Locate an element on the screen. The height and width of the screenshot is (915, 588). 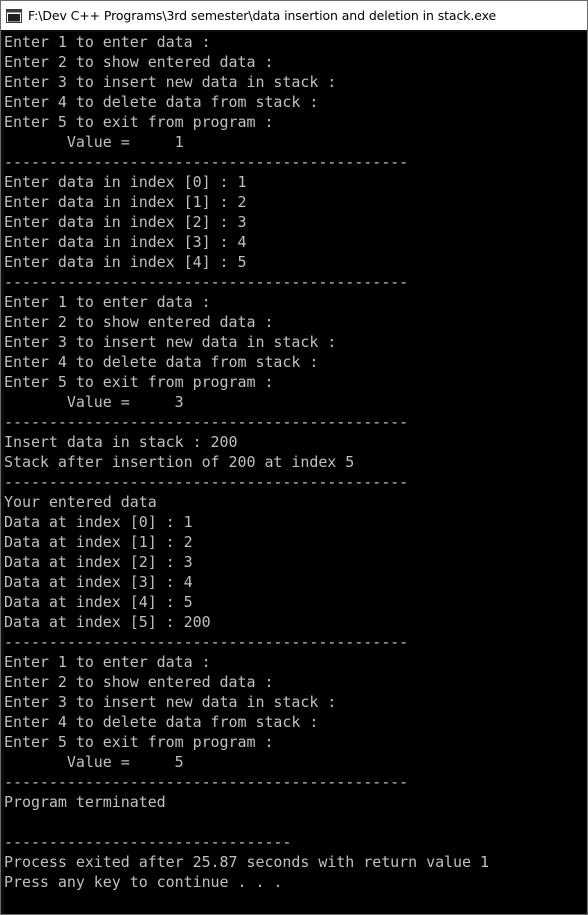
console-line: Stack after insertion of 200 at index 5 is located at coordinates (179, 462).